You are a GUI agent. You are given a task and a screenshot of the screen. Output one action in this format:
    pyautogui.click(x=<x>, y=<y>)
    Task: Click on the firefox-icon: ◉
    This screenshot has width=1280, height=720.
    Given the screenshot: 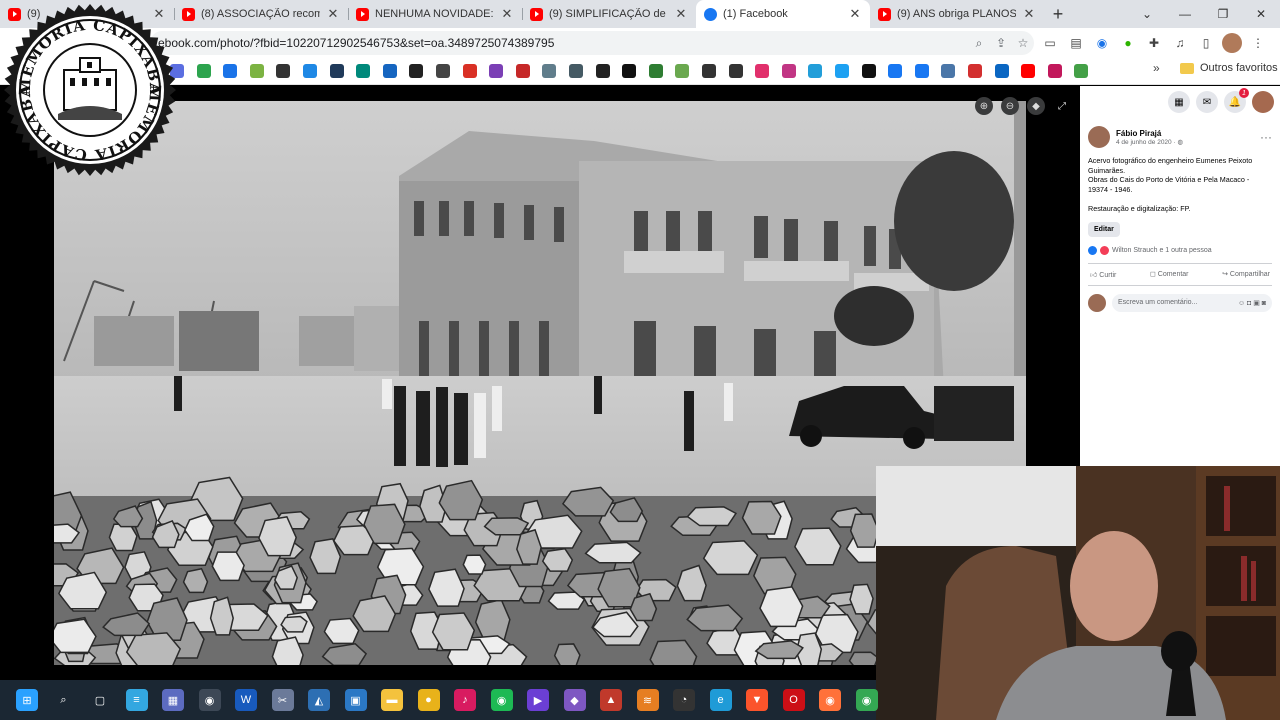 What is the action you would take?
    pyautogui.click(x=830, y=700)
    